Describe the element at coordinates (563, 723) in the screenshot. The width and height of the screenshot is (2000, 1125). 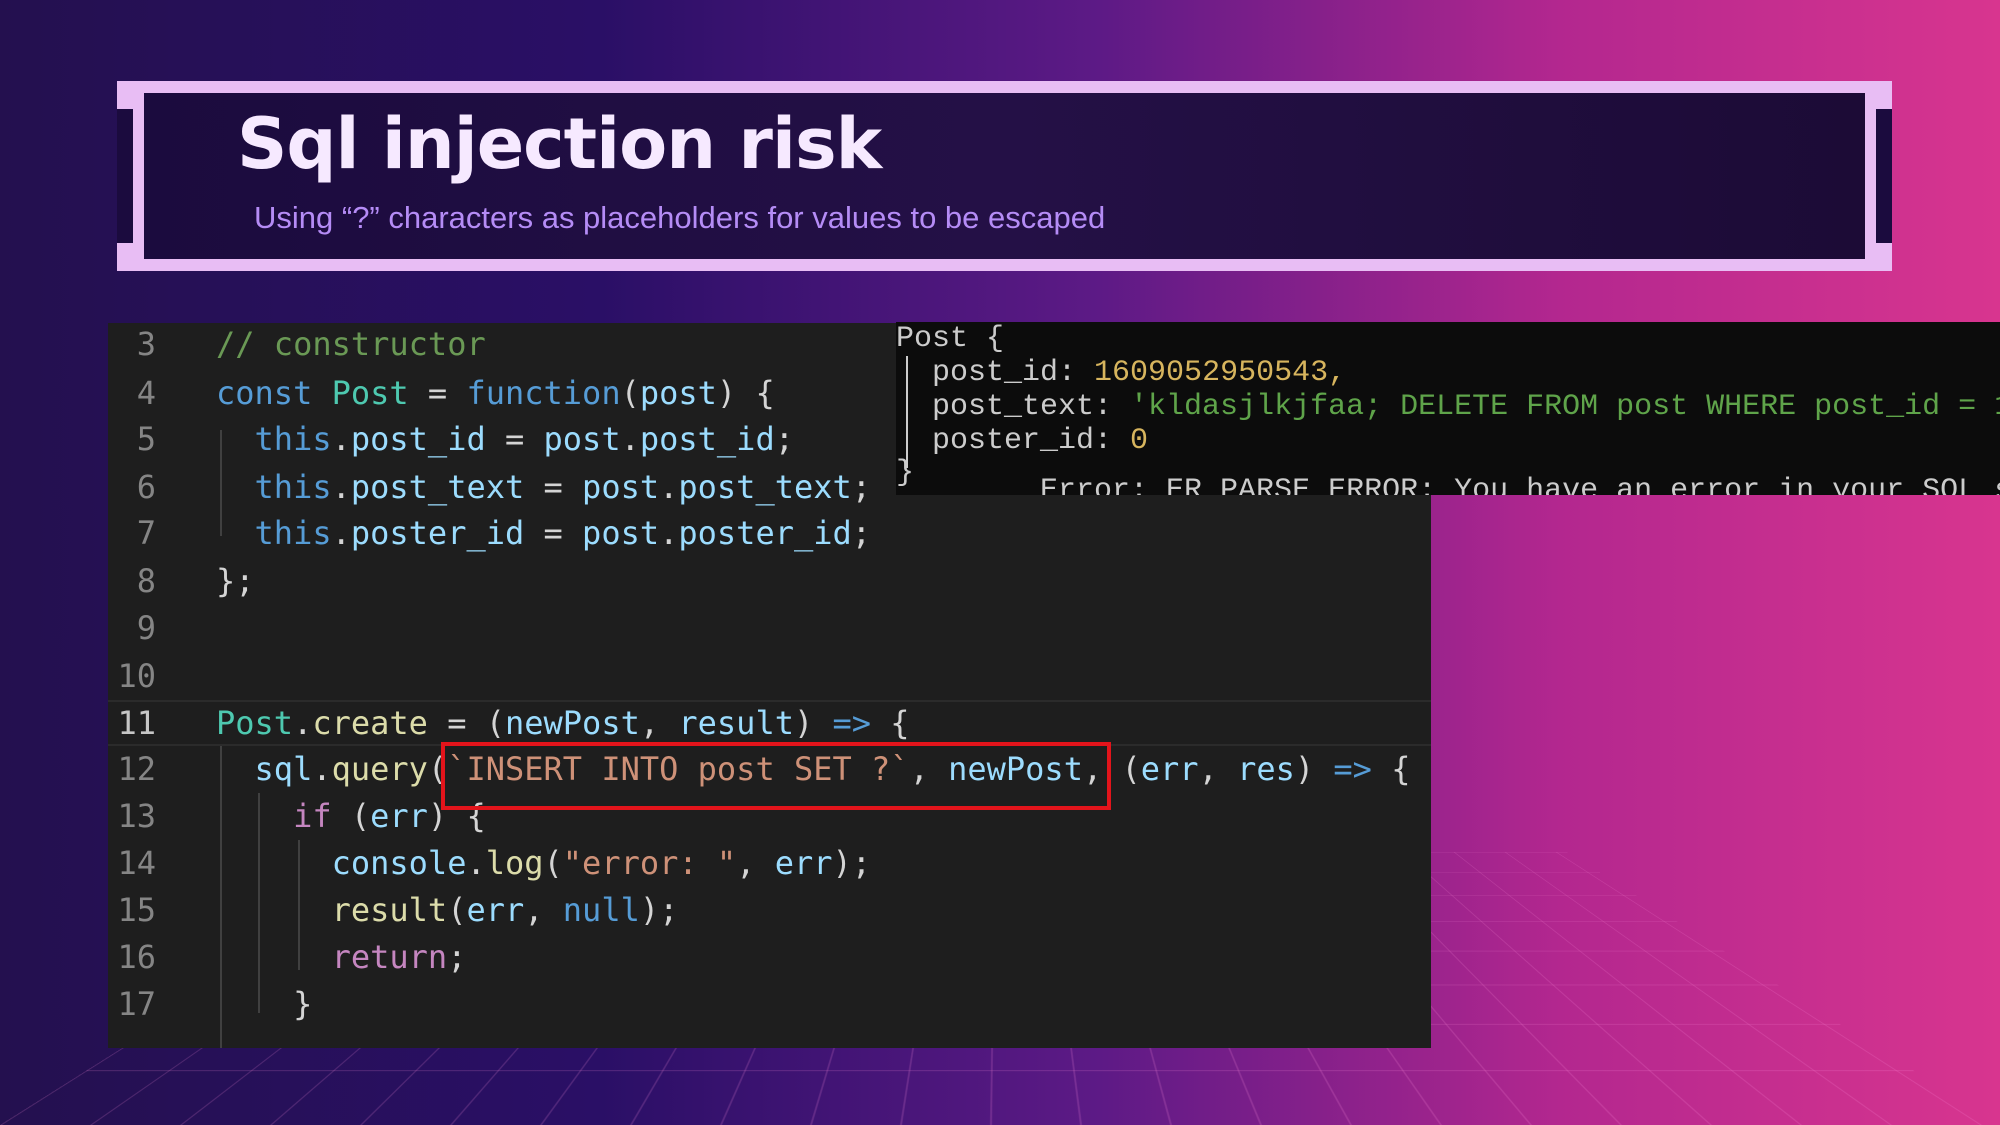
I see `code-line-11: Post.create = (newPost, result) => {` at that location.